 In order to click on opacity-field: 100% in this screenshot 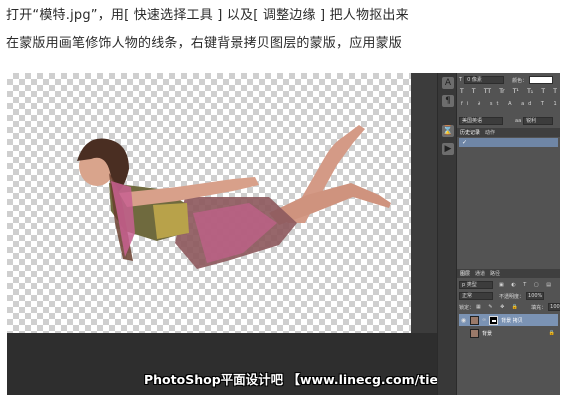, I will do `click(535, 296)`.